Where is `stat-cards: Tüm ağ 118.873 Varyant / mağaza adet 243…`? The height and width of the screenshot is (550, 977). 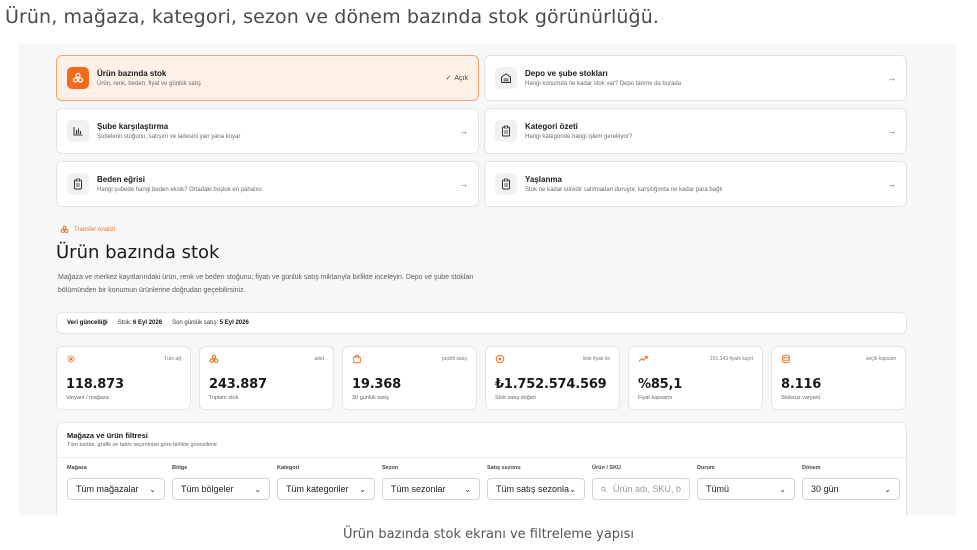 stat-cards: Tüm ağ 118.873 Varyant / mağaza adet 243… is located at coordinates (481, 378).